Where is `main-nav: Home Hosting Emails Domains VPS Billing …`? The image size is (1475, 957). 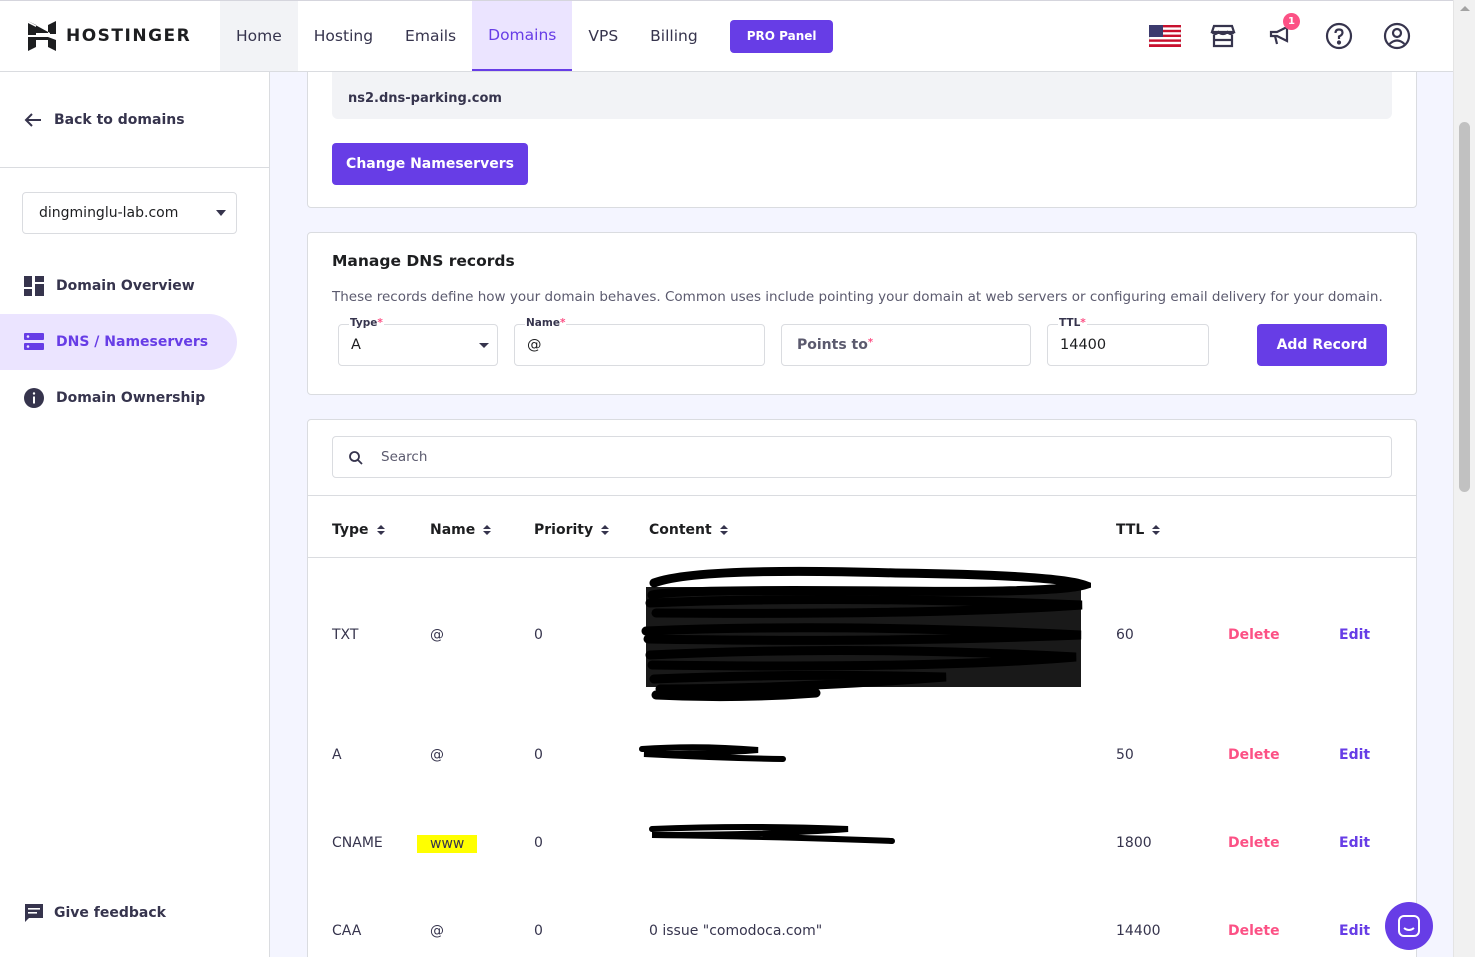 main-nav: Home Hosting Emails Domains VPS Billing … is located at coordinates (527, 36).